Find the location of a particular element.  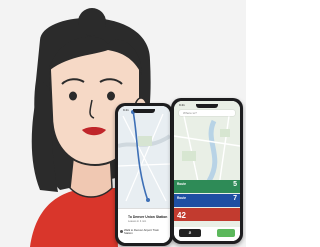

route-card: Route 7 is located at coordinates (207, 200).